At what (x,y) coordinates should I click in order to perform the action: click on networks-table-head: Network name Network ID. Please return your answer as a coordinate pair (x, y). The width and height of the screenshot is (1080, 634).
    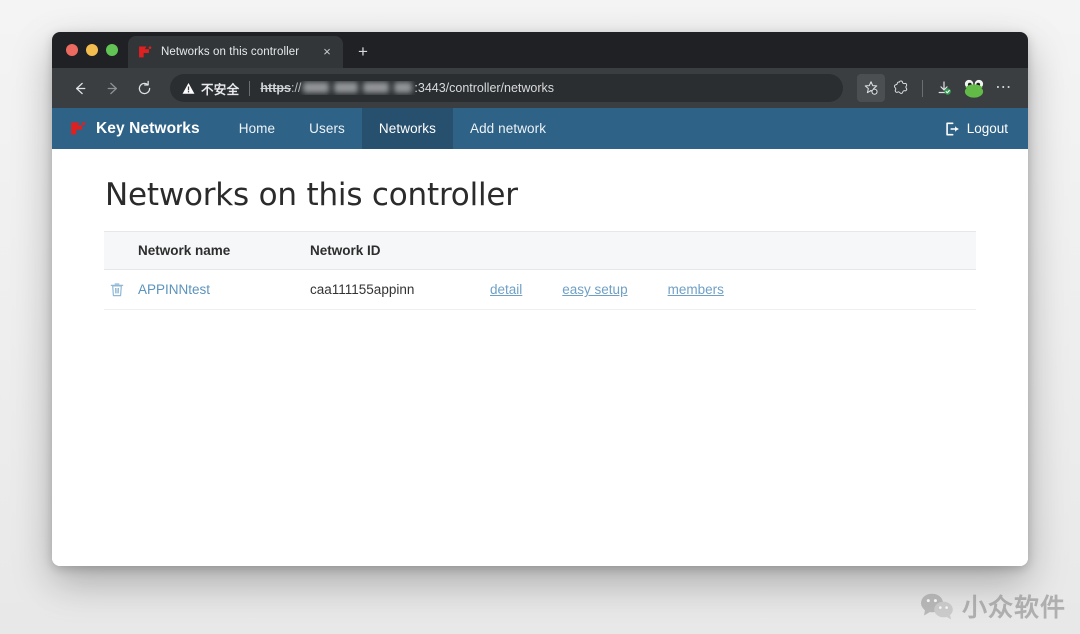
    Looking at the image, I should click on (540, 250).